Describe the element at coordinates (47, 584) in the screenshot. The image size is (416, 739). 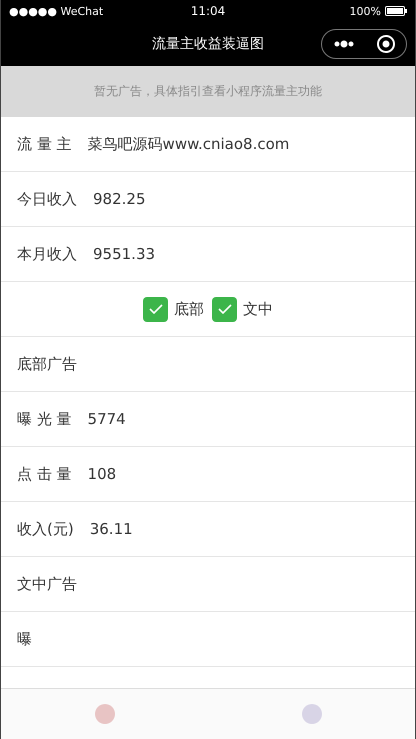
I see `section-title: 文中广告` at that location.